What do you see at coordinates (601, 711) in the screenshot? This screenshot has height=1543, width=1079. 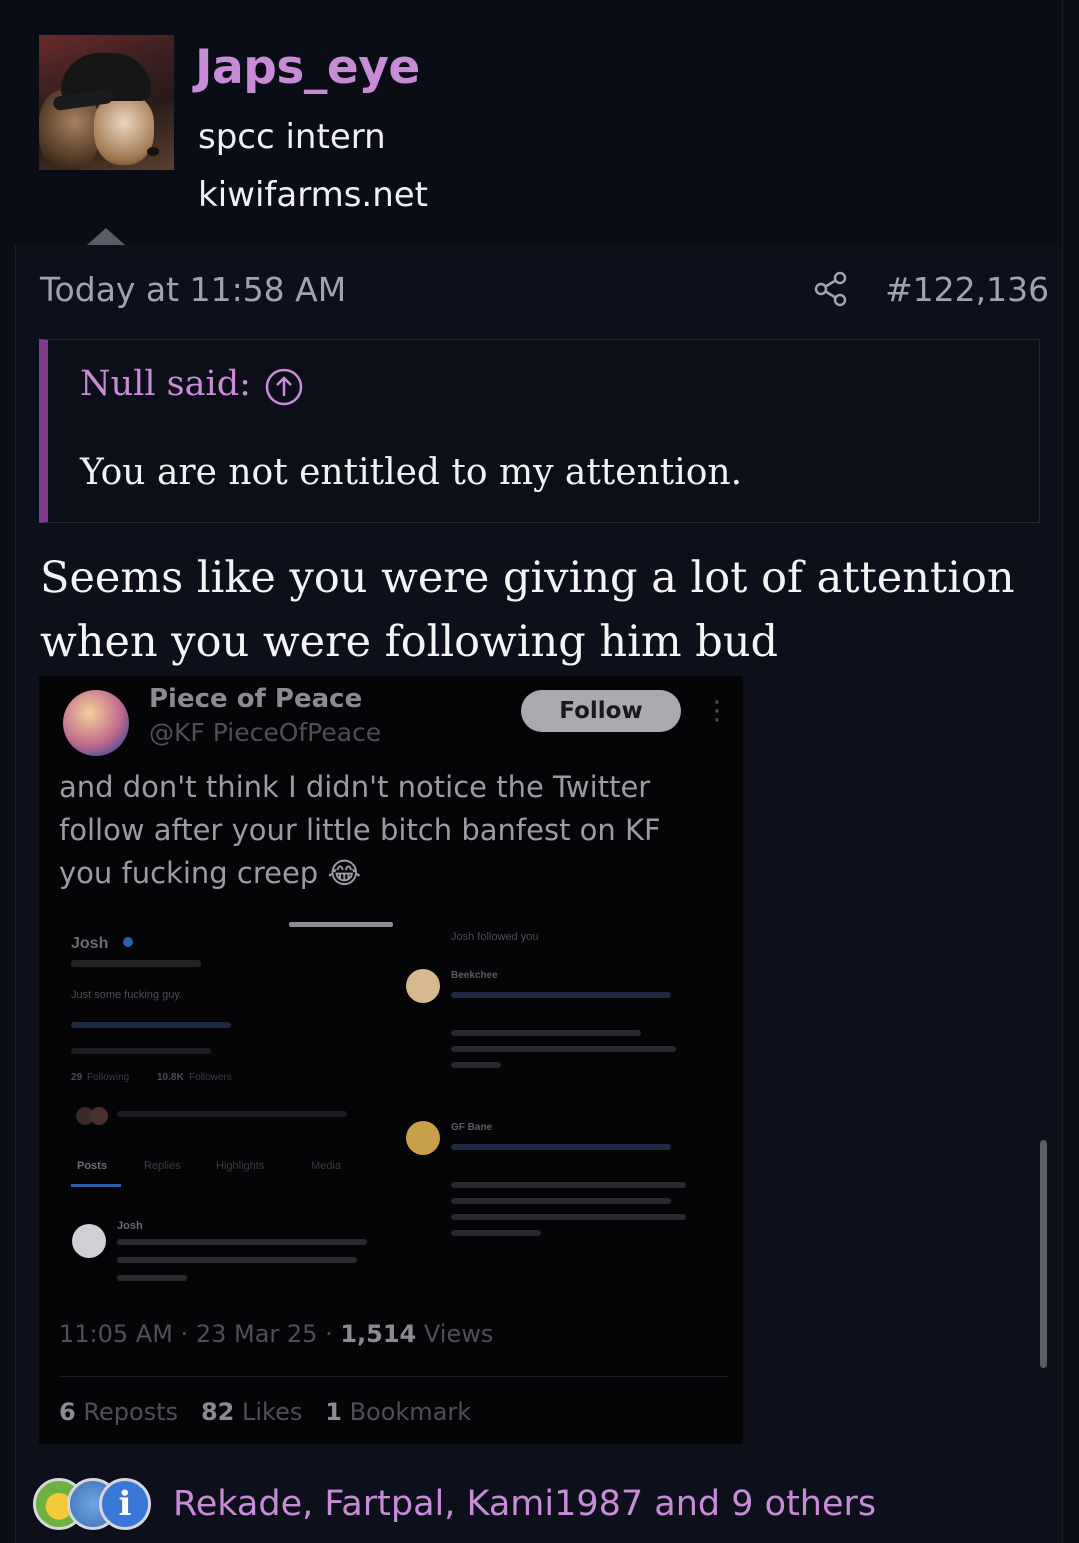 I see `tweet-follow-button: Follow` at bounding box center [601, 711].